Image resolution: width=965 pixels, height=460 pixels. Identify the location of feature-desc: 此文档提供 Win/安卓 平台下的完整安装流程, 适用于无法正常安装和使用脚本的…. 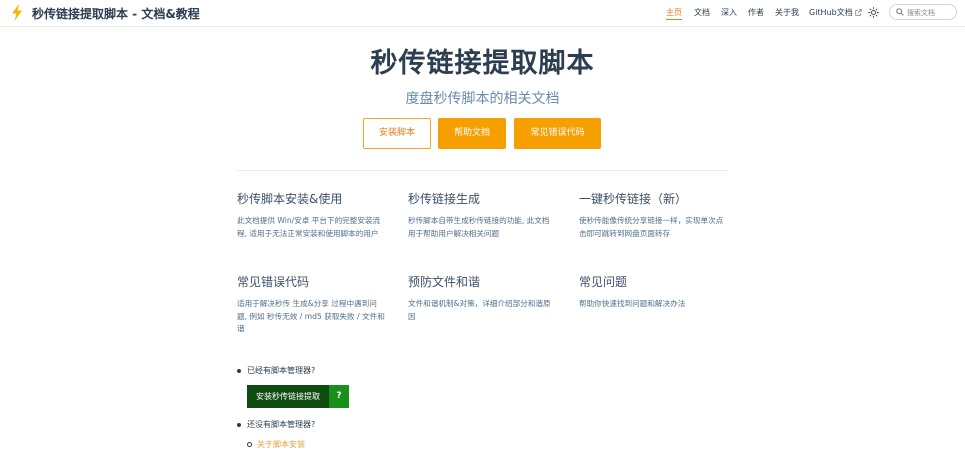
(309, 227).